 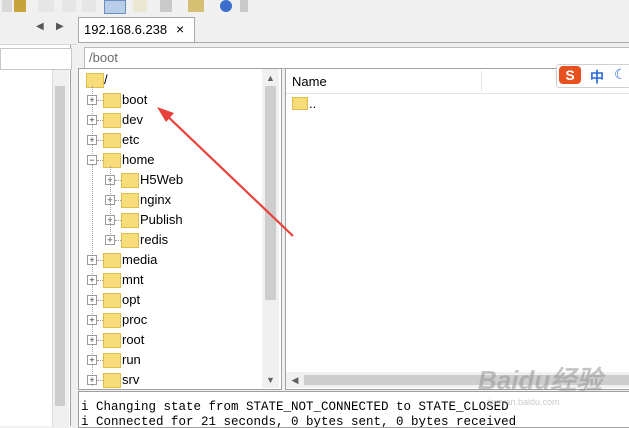 What do you see at coordinates (481, 81) in the screenshot?
I see `column-separator` at bounding box center [481, 81].